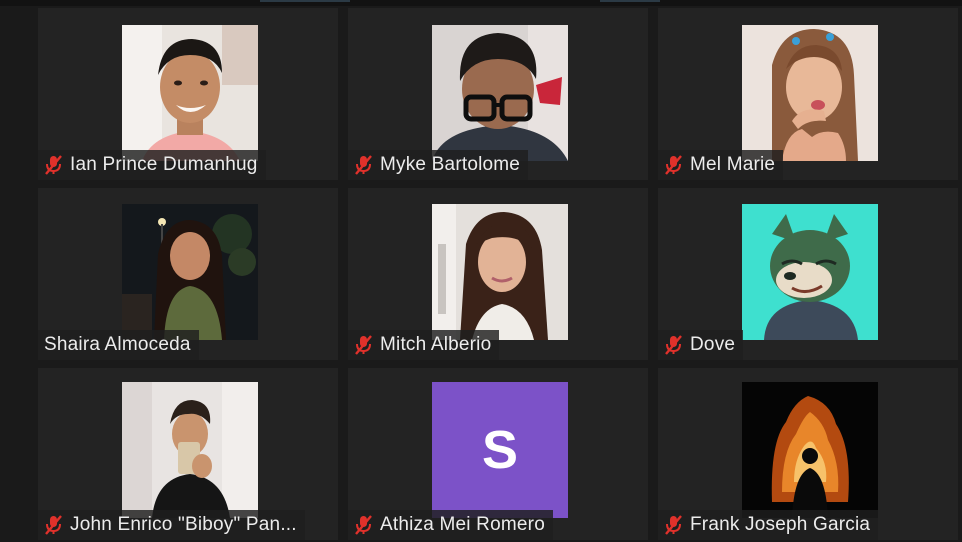  I want to click on participant-name-bar: Frank Joseph Garcia, so click(768, 525).